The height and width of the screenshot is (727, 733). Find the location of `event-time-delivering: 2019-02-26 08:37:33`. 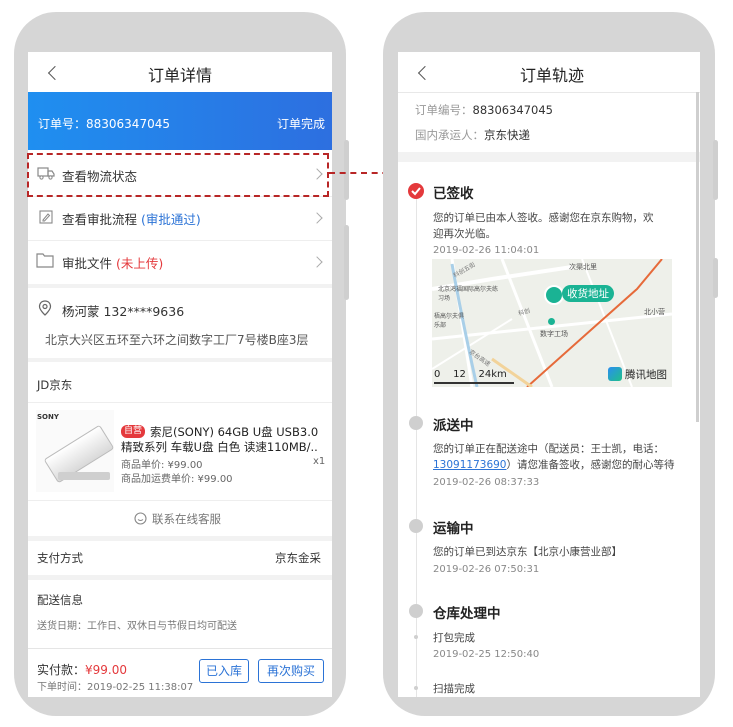

event-time-delivering: 2019-02-26 08:37:33 is located at coordinates (486, 482).